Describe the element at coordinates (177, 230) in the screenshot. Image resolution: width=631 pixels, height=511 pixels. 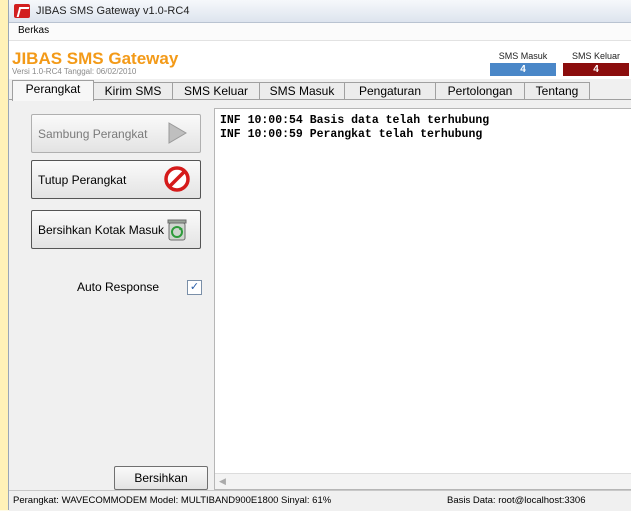
I see `recycle-bin-icon` at that location.